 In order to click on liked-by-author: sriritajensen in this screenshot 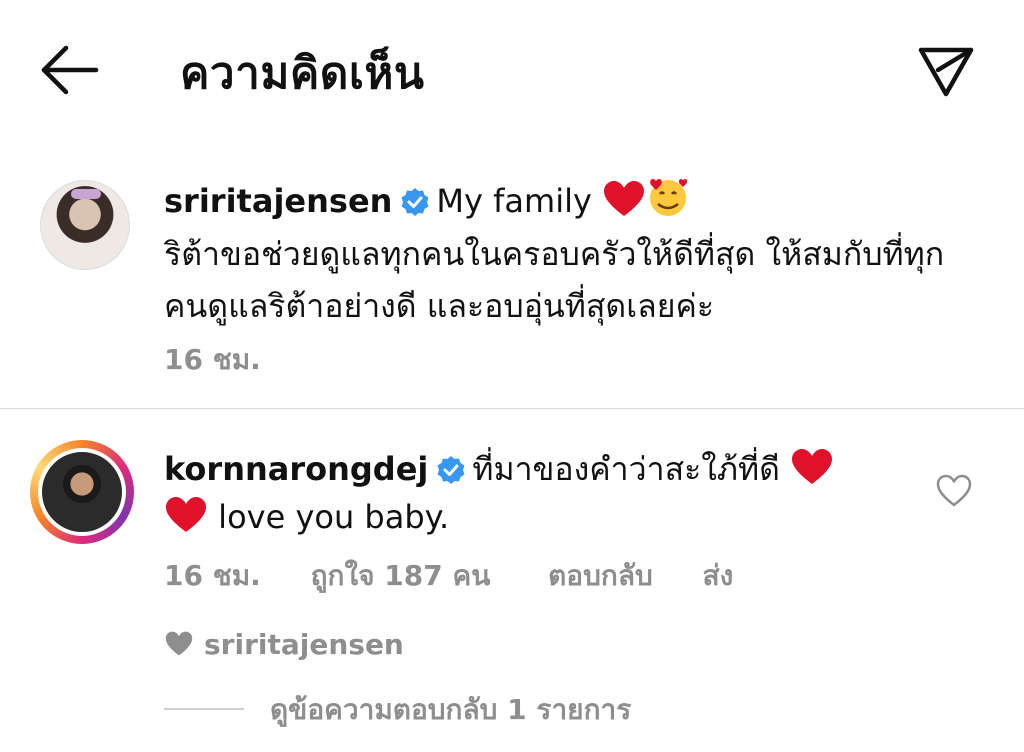, I will do `click(284, 644)`.